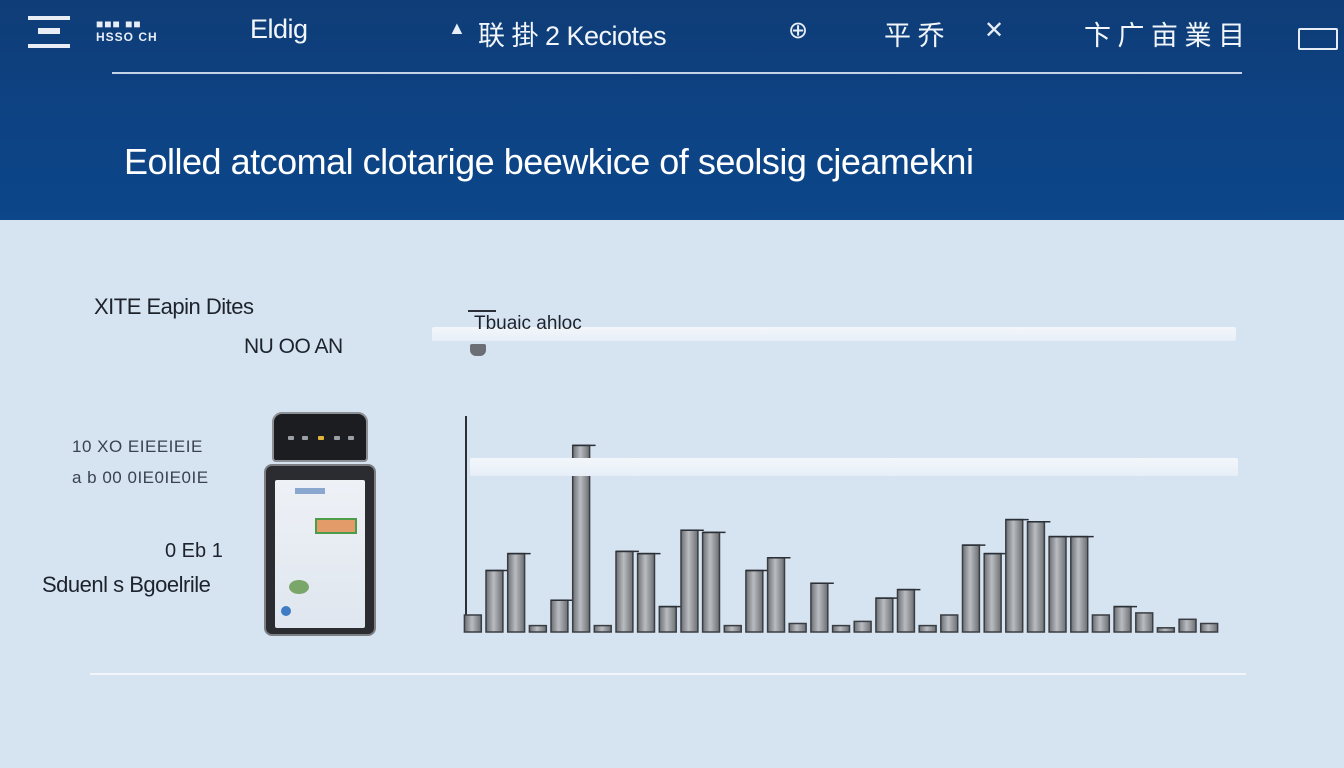 This screenshot has height=768, width=1344. I want to click on brand-mark: ■■■ ■■ HSSO CH, so click(127, 30).